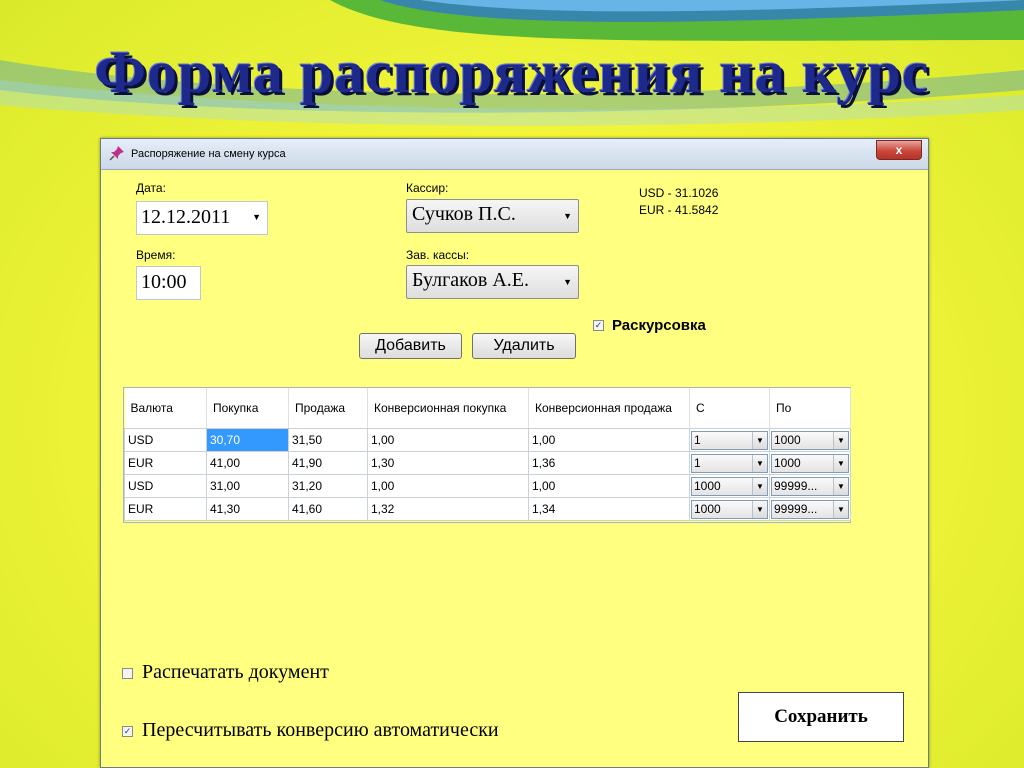 This screenshot has height=768, width=1024. What do you see at coordinates (235, 672) in the screenshot?
I see `print-label: Распечатать документ` at bounding box center [235, 672].